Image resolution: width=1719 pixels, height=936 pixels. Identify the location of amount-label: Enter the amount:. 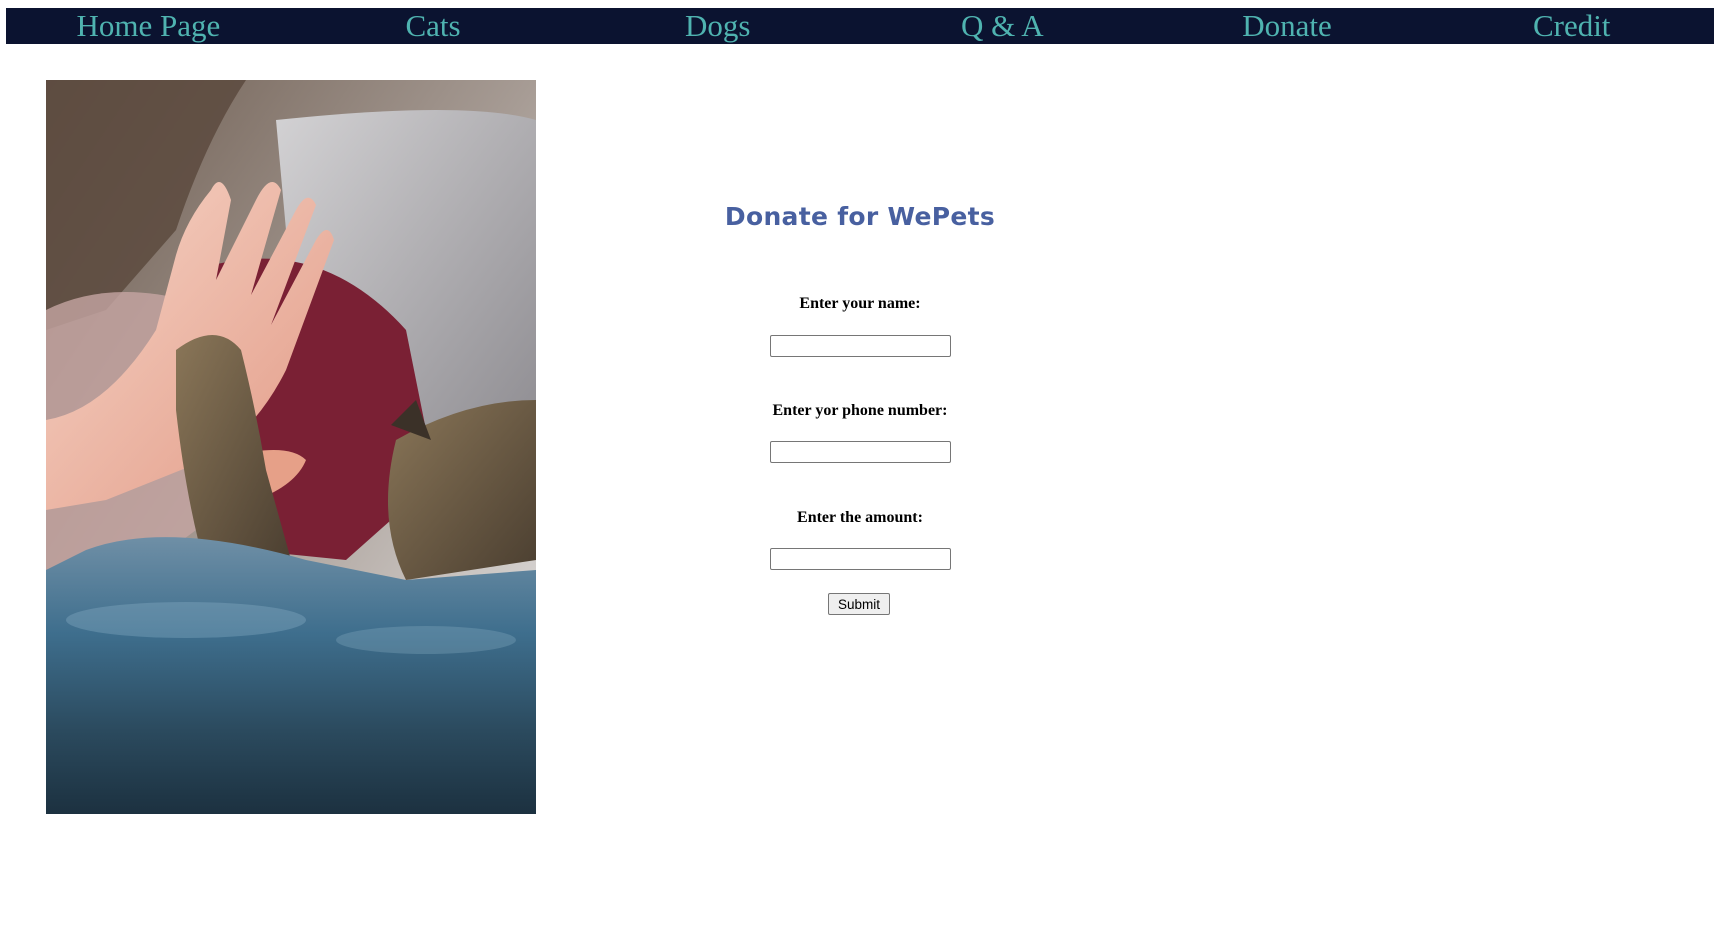
(860, 517).